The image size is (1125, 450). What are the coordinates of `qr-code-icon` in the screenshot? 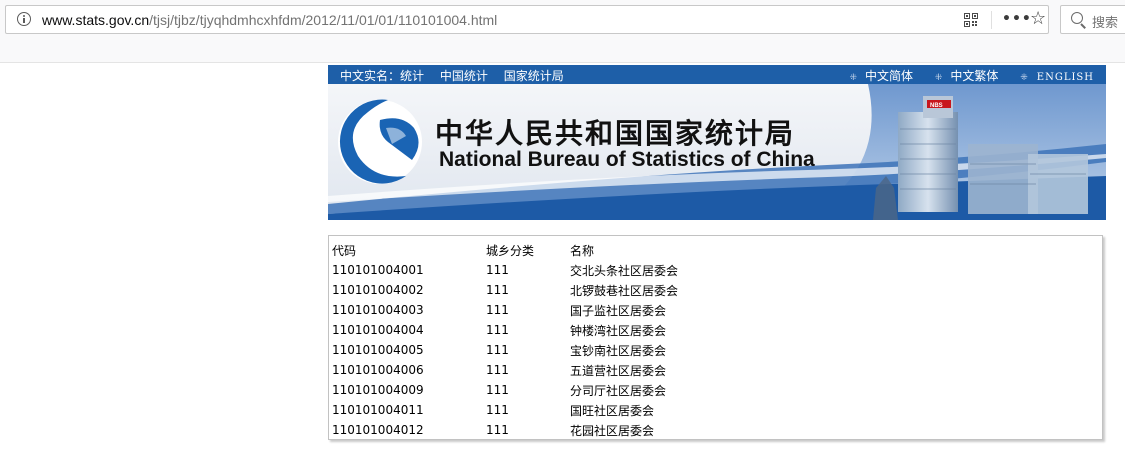 It's located at (971, 20).